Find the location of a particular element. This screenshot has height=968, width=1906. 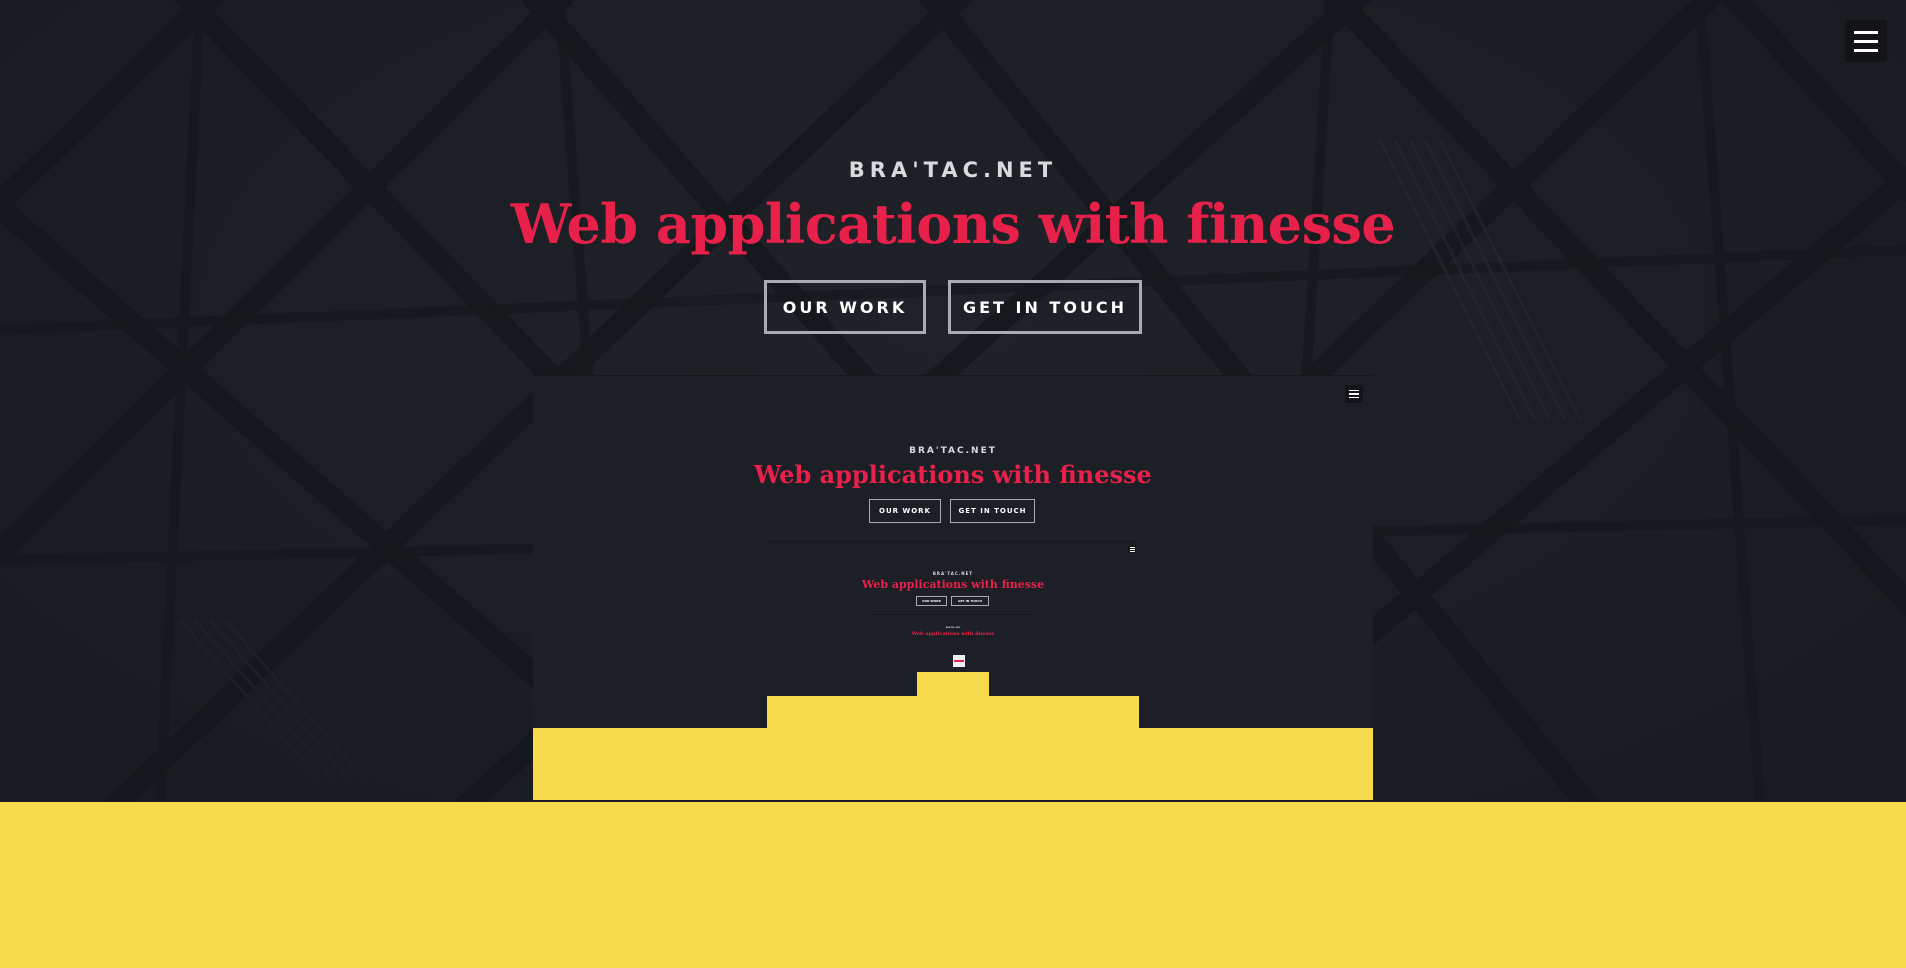

preview-level-2-headline: Web applications with finesse is located at coordinates (953, 584).